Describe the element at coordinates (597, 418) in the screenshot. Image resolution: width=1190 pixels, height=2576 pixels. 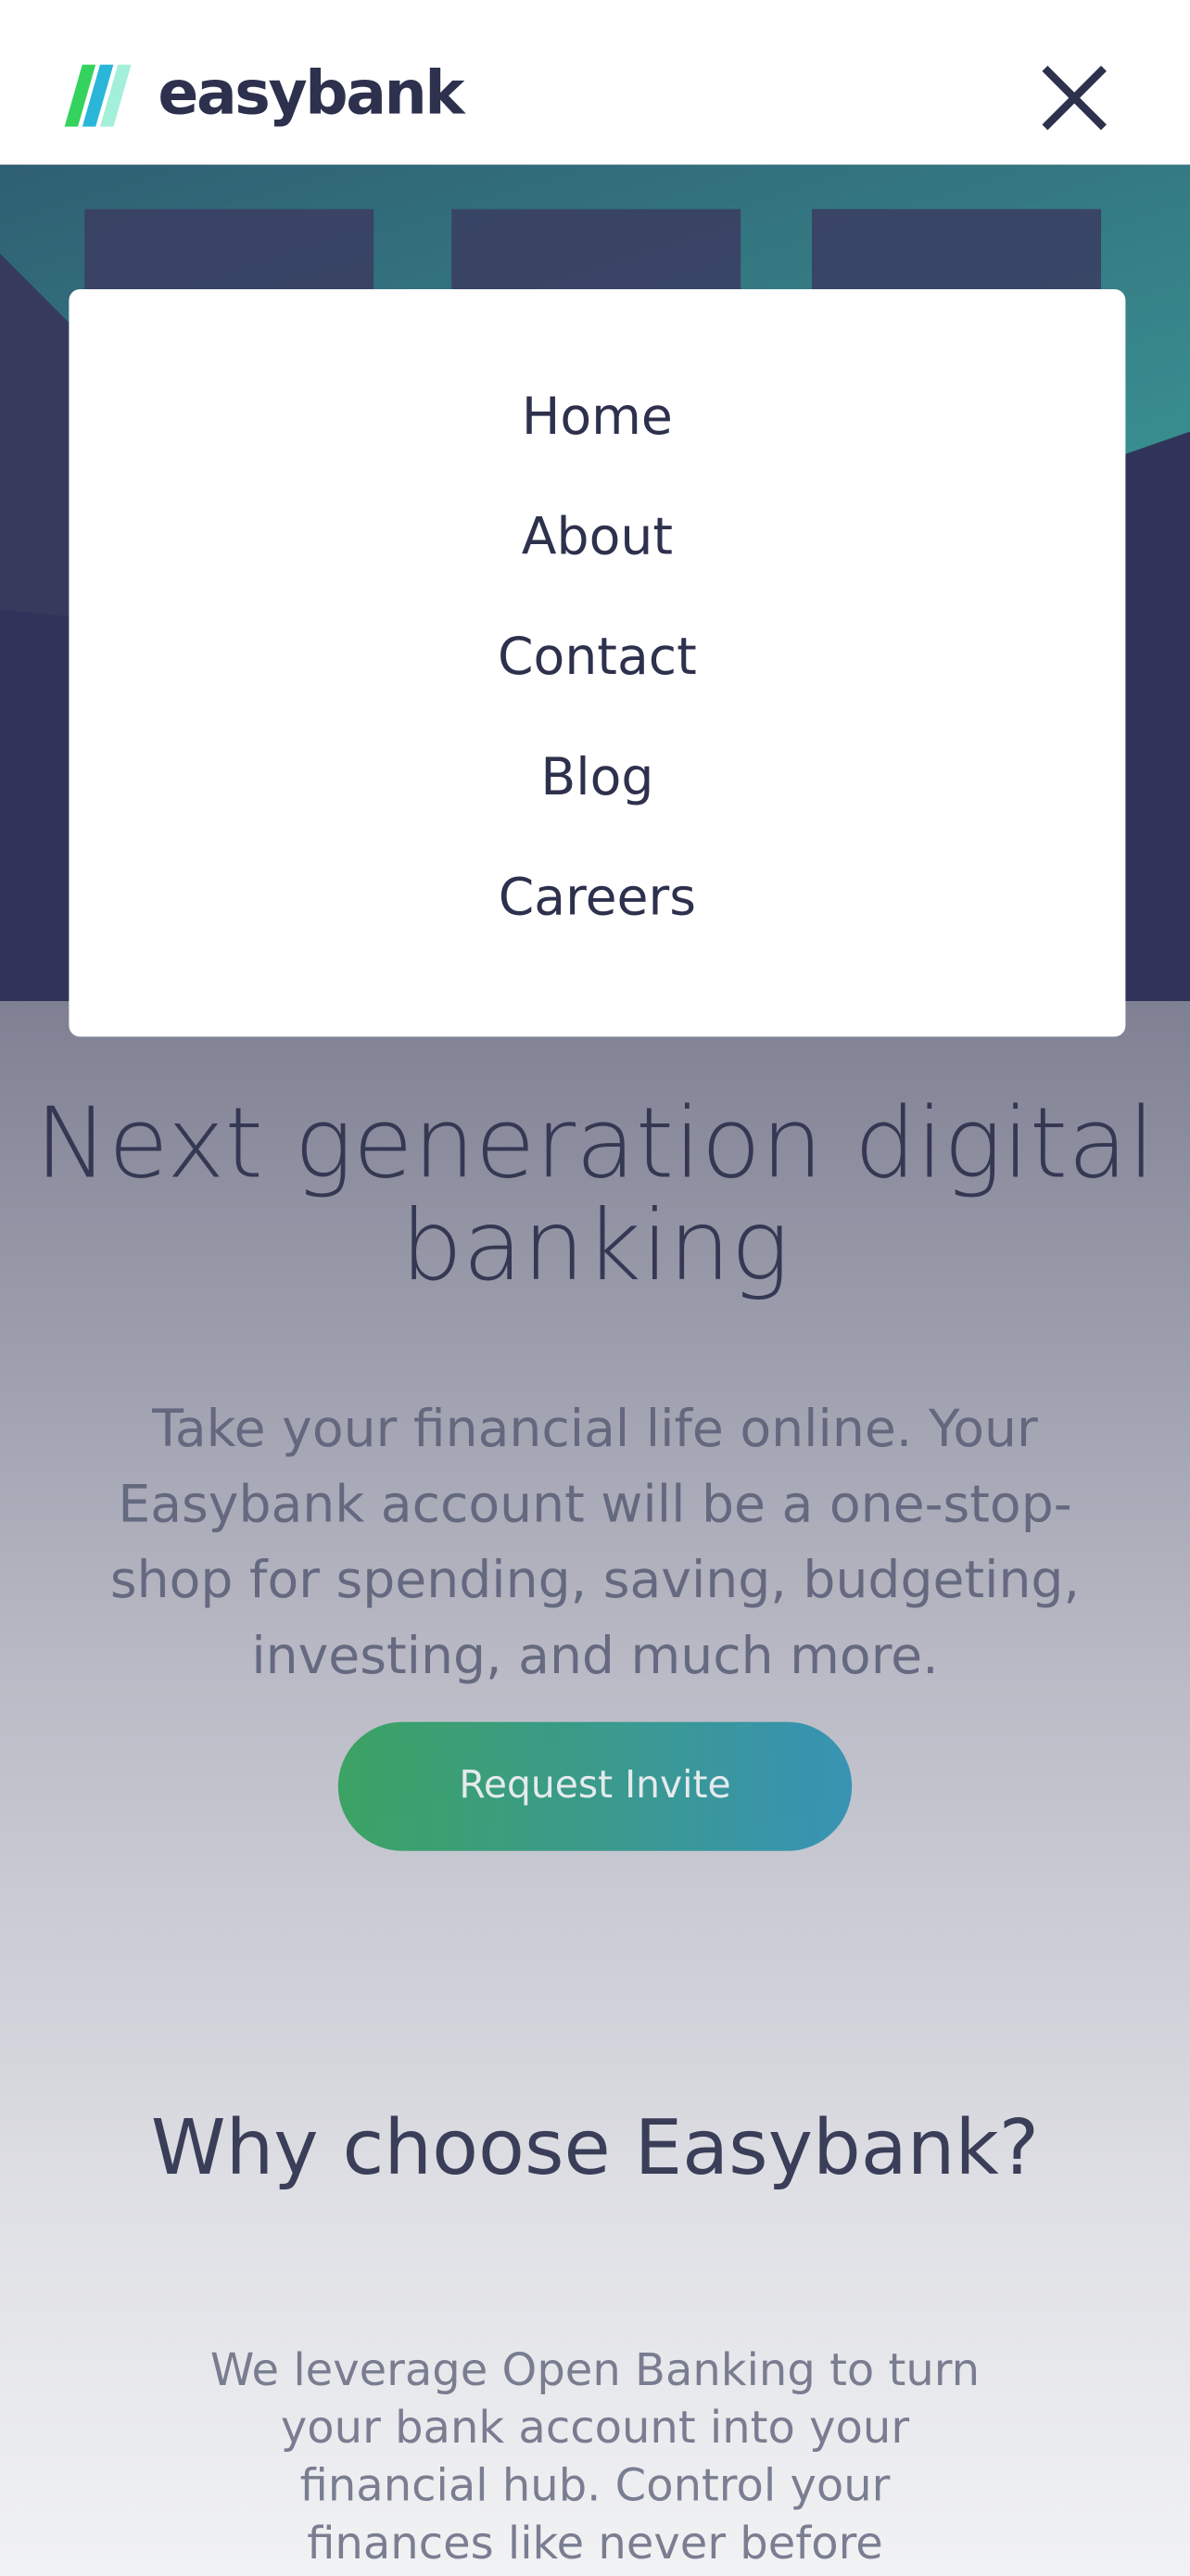
I see `nav-item-home: Home` at that location.